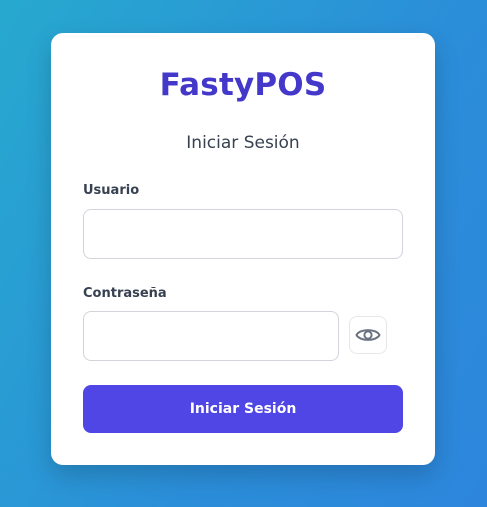 The image size is (487, 507). What do you see at coordinates (125, 293) in the screenshot?
I see `password-label: Contraseña` at bounding box center [125, 293].